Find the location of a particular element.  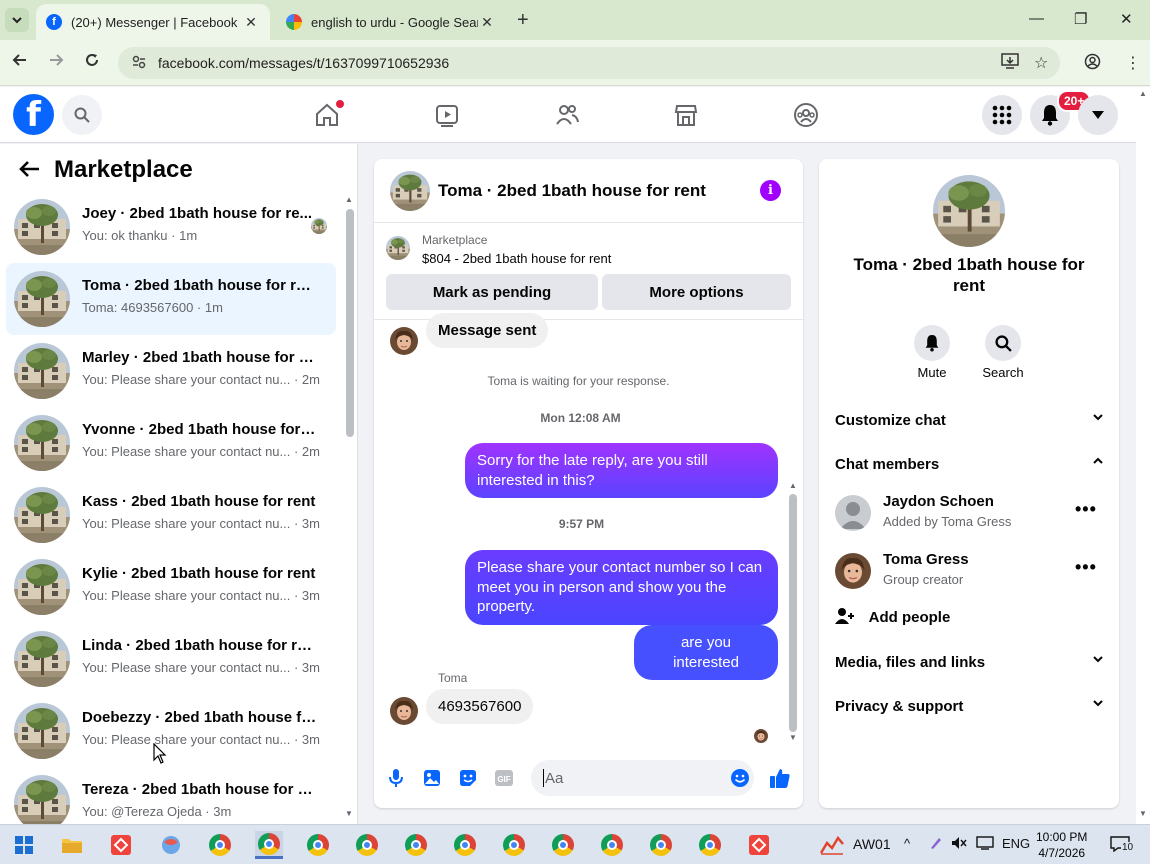

browser-tab-google: english to urdu - Google Search ✕ is located at coordinates (391, 22).